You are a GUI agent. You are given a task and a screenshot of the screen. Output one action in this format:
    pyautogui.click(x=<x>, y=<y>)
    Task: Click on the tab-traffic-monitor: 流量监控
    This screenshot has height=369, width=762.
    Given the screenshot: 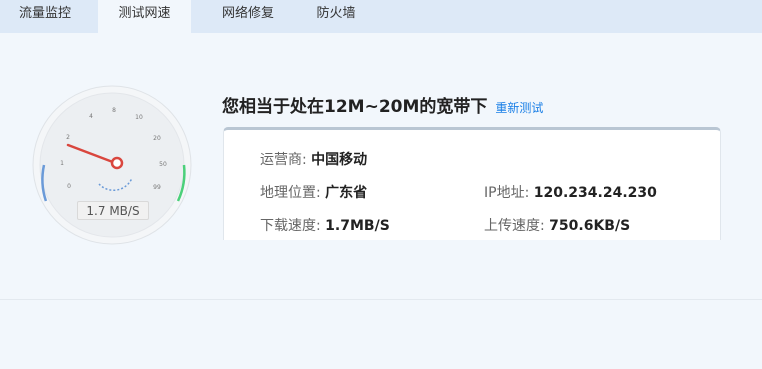 What is the action you would take?
    pyautogui.click(x=45, y=16)
    